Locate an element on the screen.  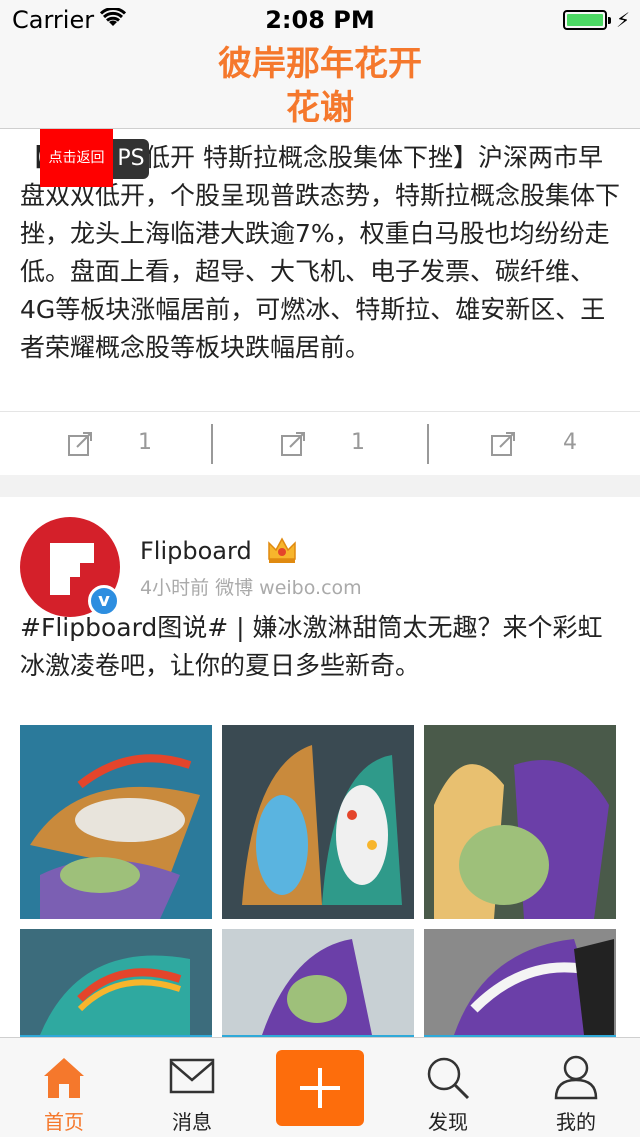
action-bar: 1 1 4 is located at coordinates (320, 443).